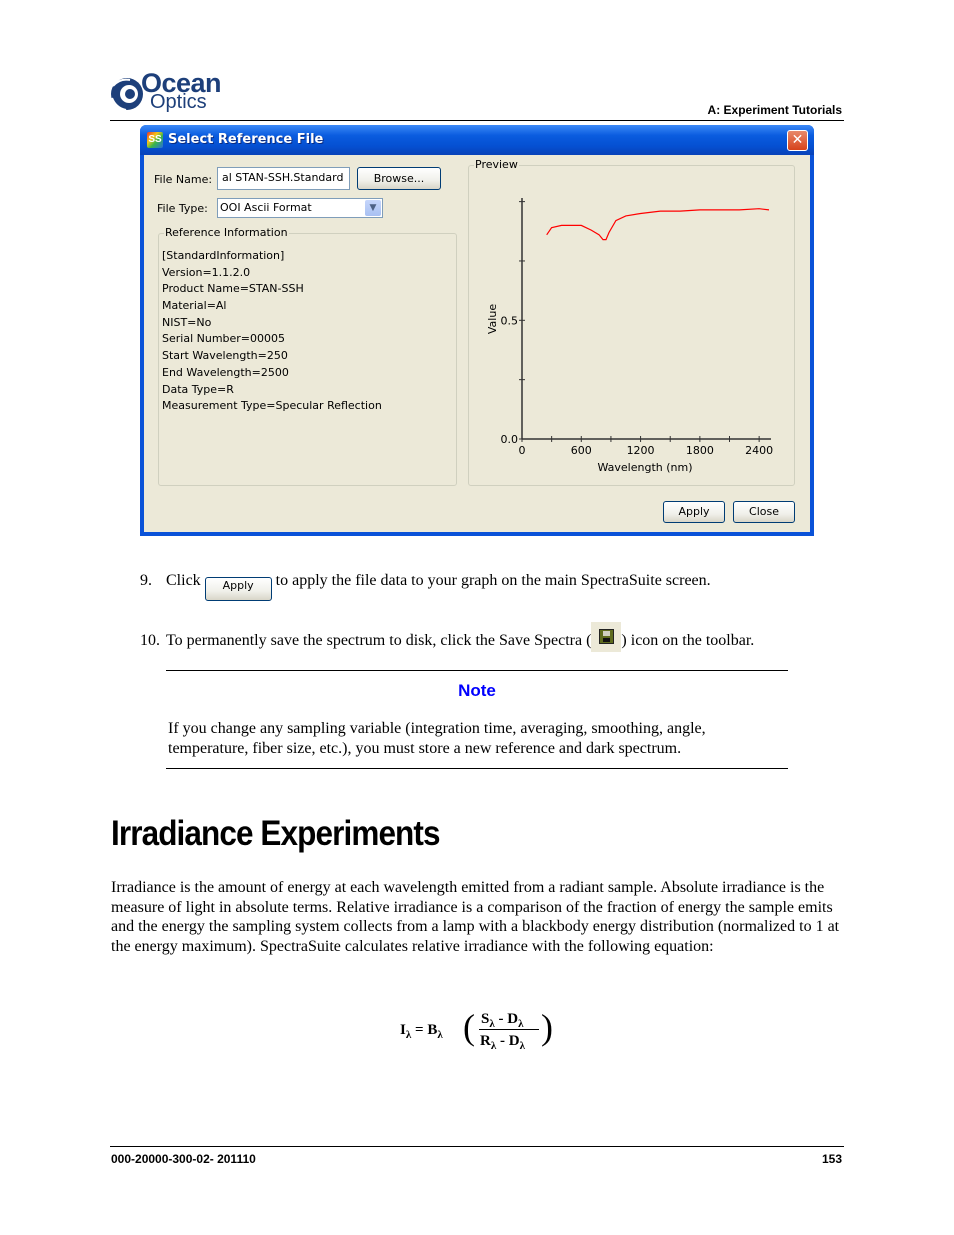 The image size is (954, 1235). Describe the element at coordinates (797, 140) in the screenshot. I see `close-icon: ✕` at that location.